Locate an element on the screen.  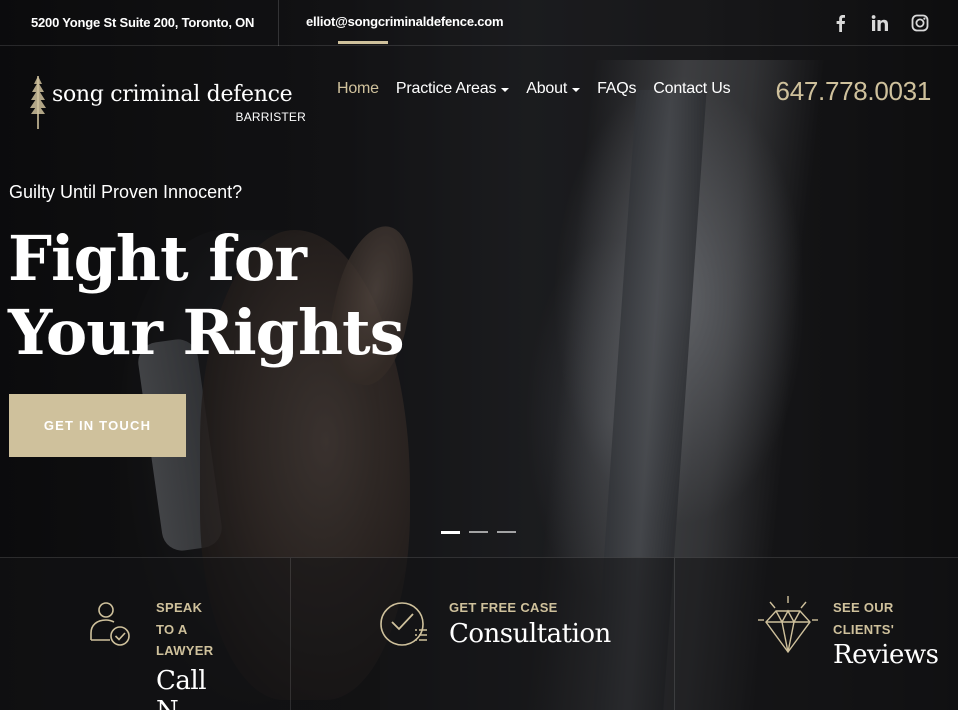
feature-title-line: Reviews is located at coordinates (886, 655).